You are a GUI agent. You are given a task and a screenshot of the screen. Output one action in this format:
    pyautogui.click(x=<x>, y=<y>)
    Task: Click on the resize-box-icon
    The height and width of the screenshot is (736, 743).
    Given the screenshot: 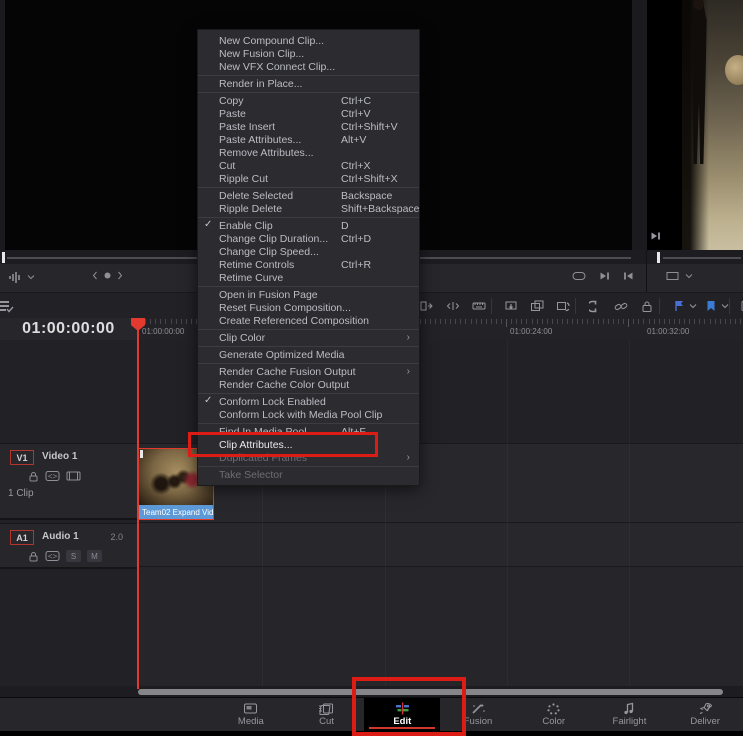 What is the action you would take?
    pyautogui.click(x=672, y=276)
    